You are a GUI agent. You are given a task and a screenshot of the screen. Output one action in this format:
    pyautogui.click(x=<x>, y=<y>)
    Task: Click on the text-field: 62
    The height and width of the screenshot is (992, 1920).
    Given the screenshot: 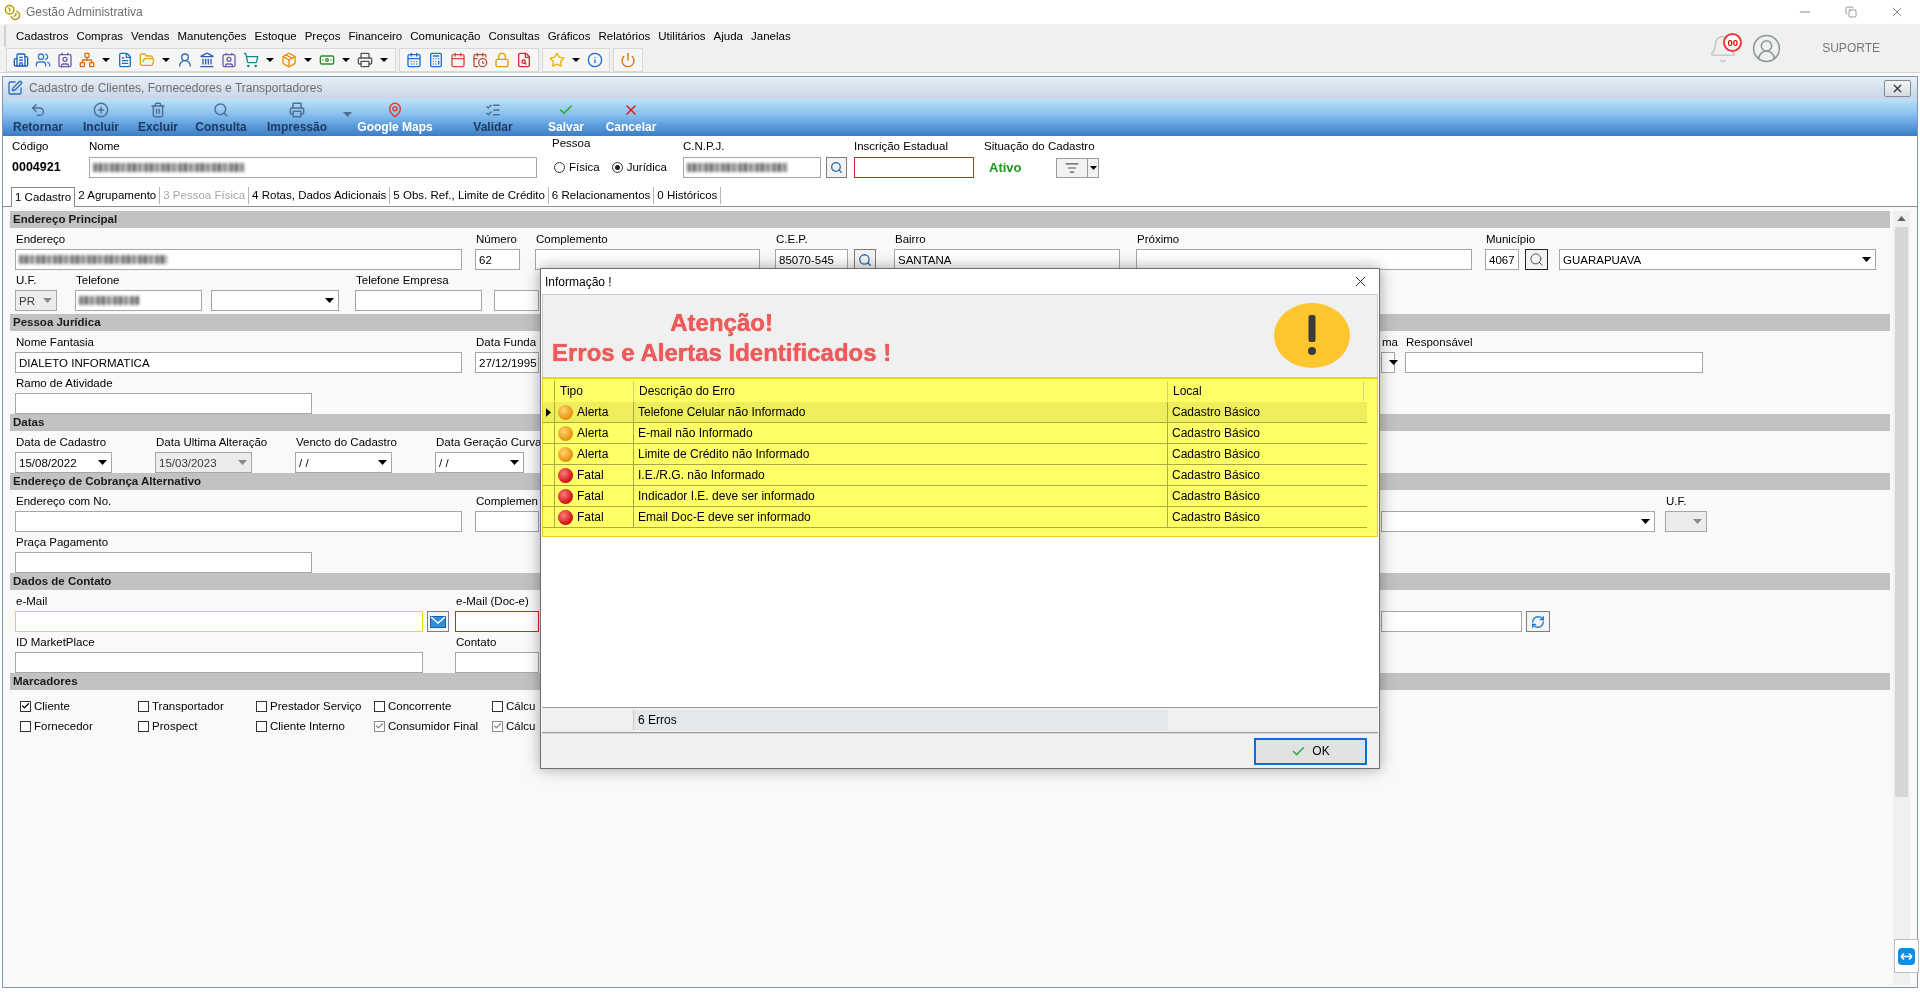 What is the action you would take?
    pyautogui.click(x=497, y=259)
    